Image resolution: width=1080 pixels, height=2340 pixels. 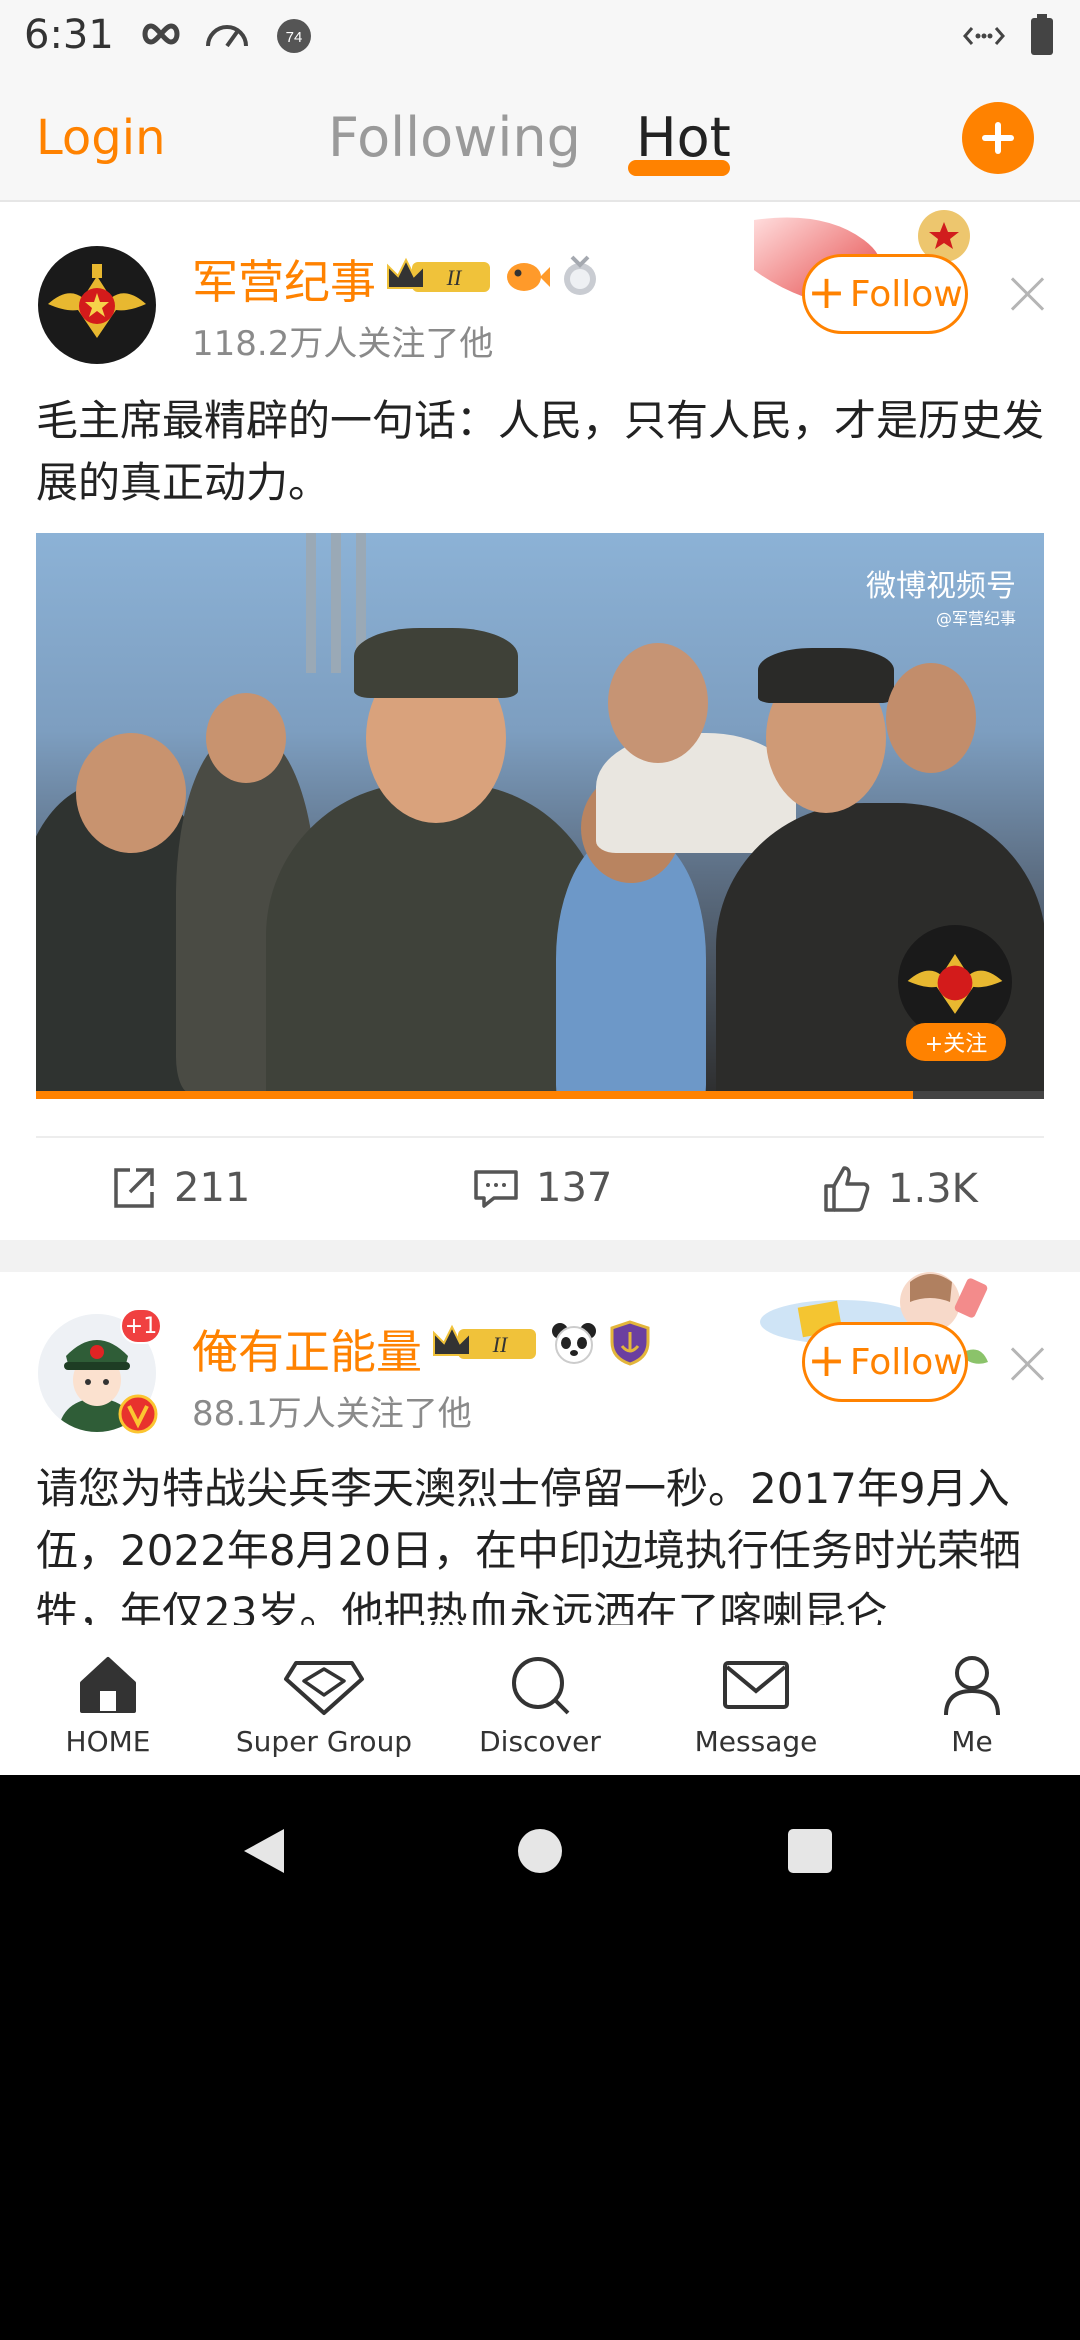 I want to click on video-progress-bar, so click(x=540, y=1095).